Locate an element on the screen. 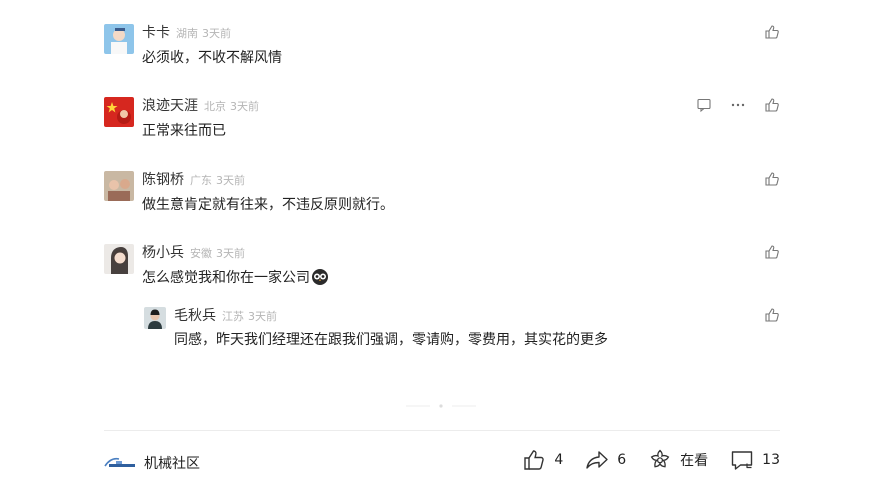 Image resolution: width=884 pixels, height=493 pixels. comment-meta: 陈钢桥 广东 3天前 is located at coordinates (193, 180).